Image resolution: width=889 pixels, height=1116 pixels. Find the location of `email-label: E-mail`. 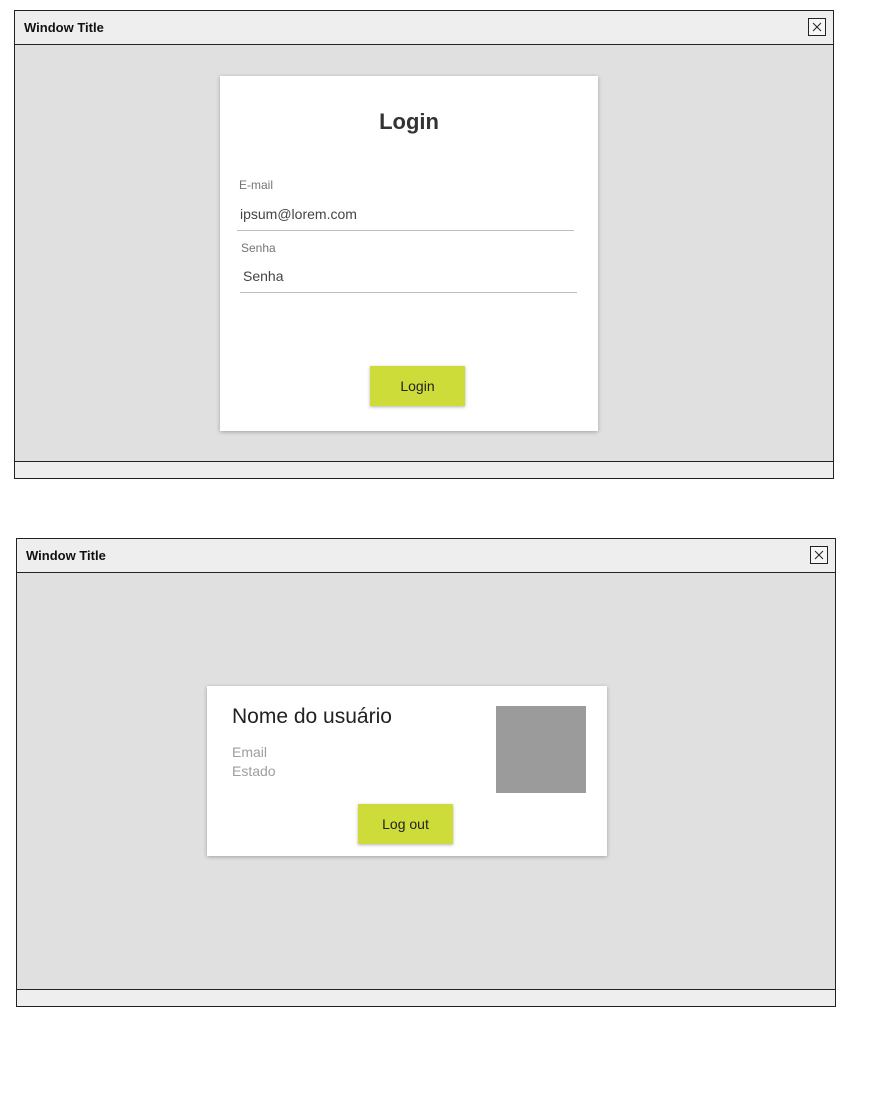

email-label: E-mail is located at coordinates (256, 185).